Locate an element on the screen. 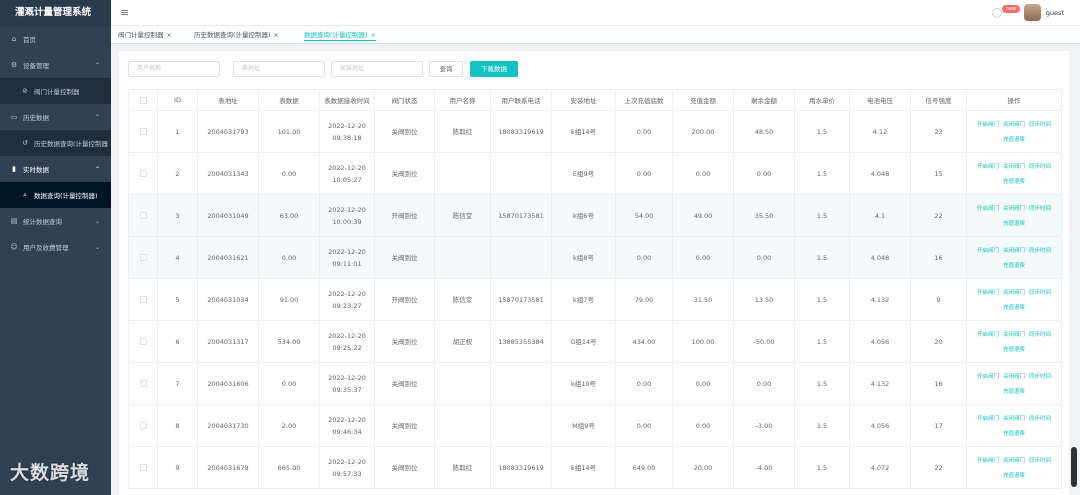  sidebar-item-0: ⌂ 首页 is located at coordinates (55, 39).